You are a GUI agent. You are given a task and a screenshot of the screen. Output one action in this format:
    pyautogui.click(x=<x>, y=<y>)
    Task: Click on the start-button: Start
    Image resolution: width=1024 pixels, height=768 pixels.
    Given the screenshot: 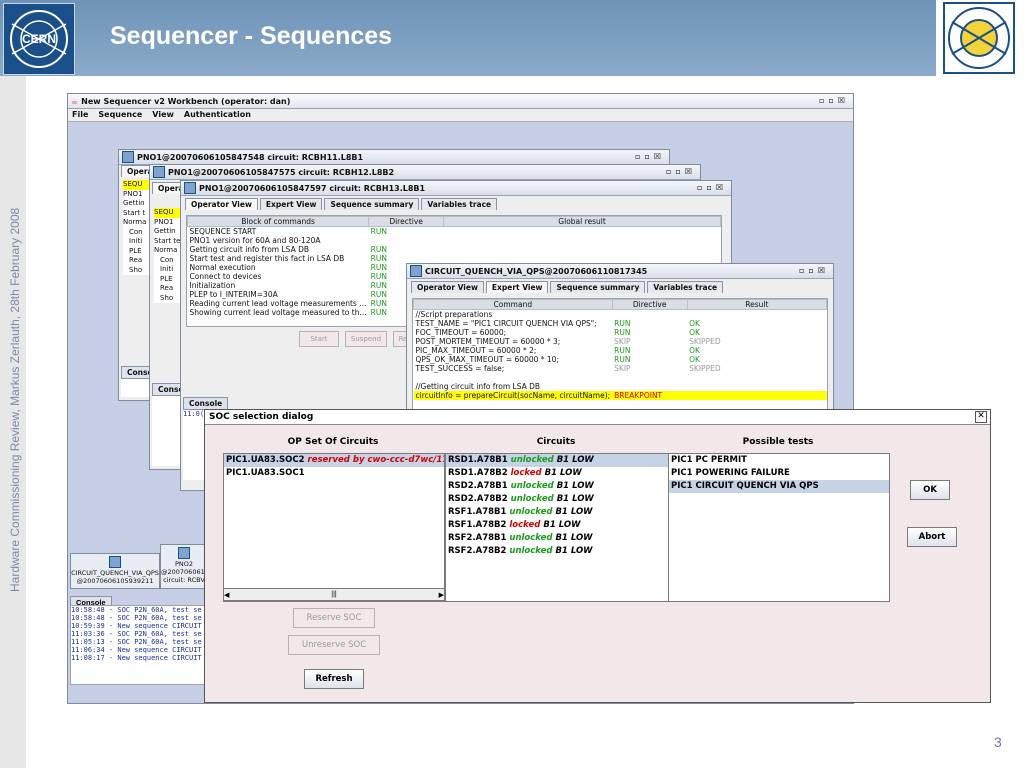 What is the action you would take?
    pyautogui.click(x=319, y=339)
    